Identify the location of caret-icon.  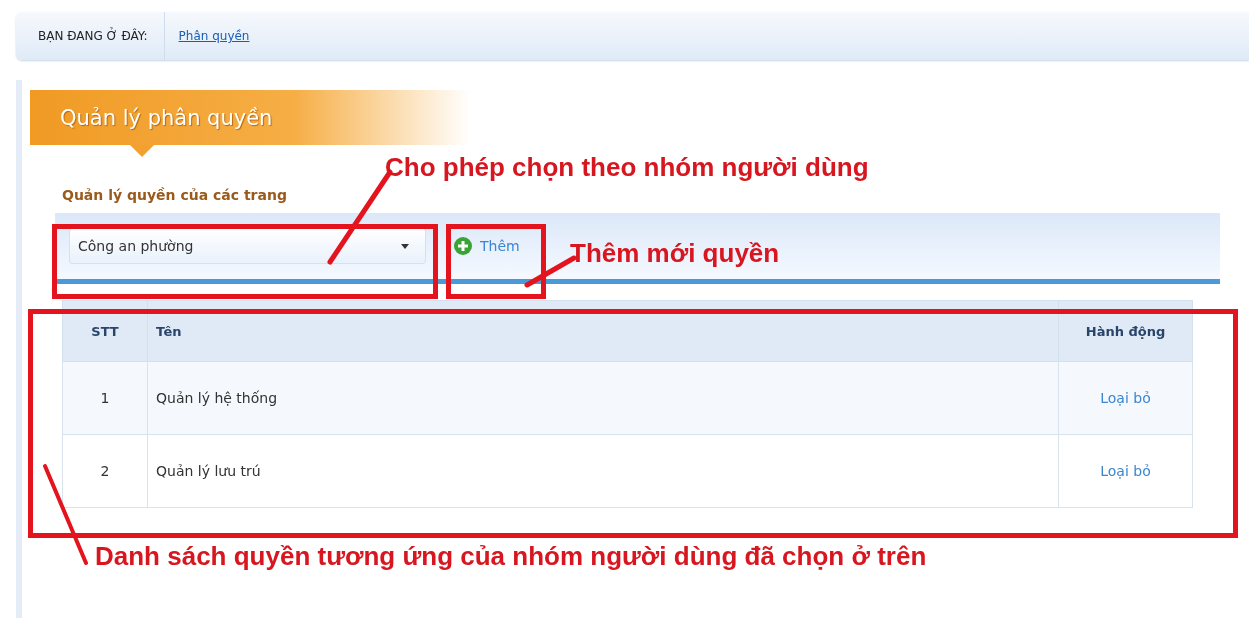
(405, 246).